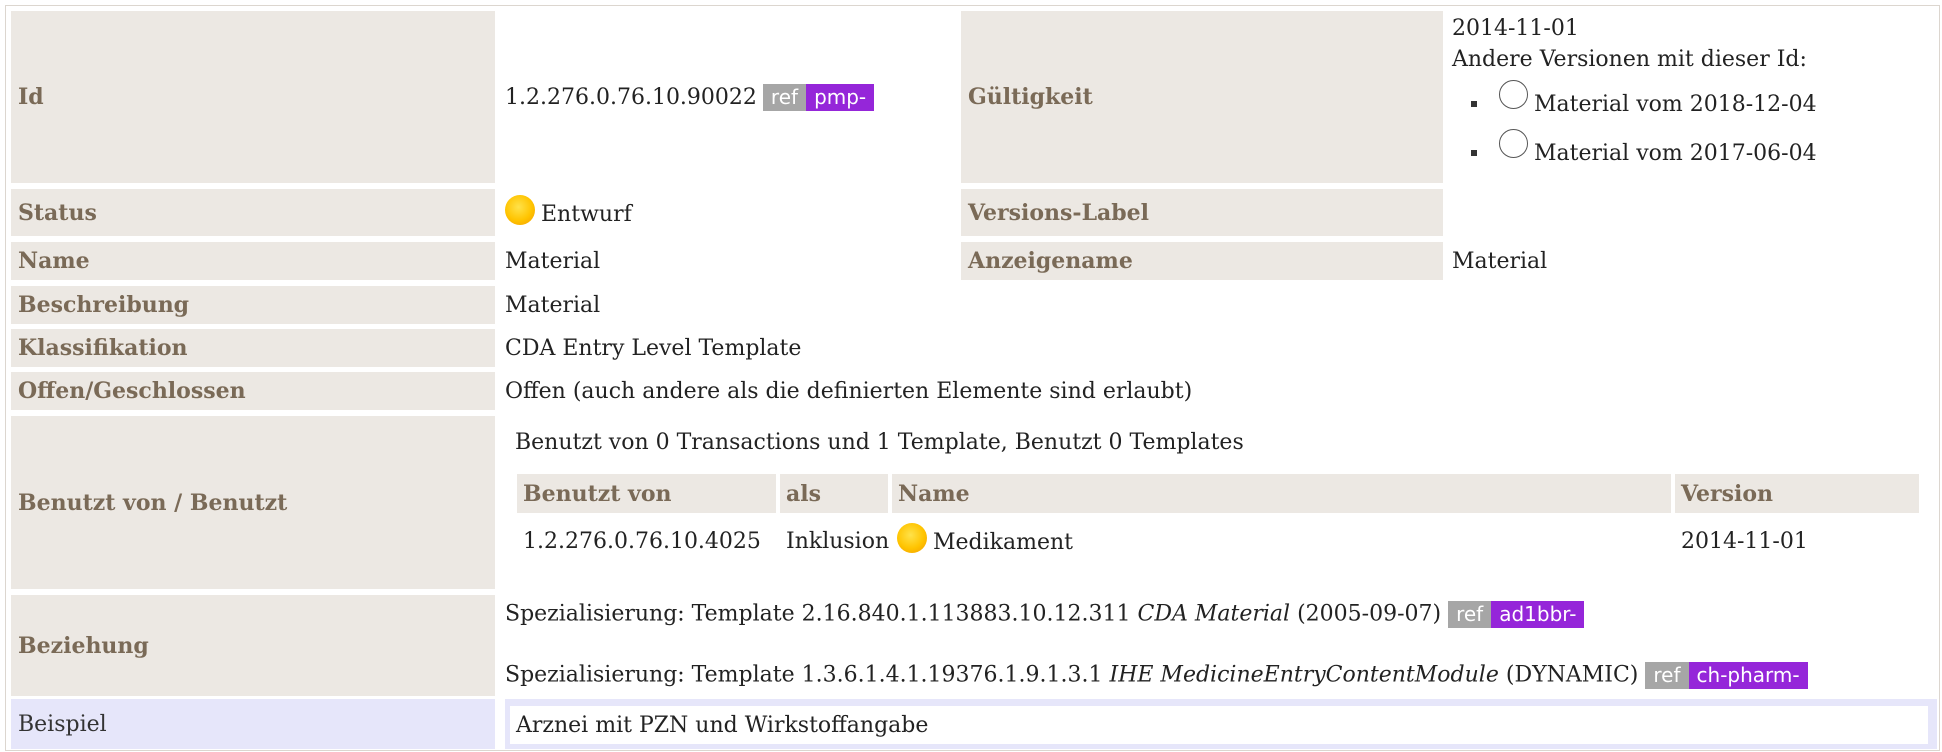 Image resolution: width=1942 pixels, height=752 pixels. What do you see at coordinates (253, 724) in the screenshot?
I see `example-label: Beispiel` at bounding box center [253, 724].